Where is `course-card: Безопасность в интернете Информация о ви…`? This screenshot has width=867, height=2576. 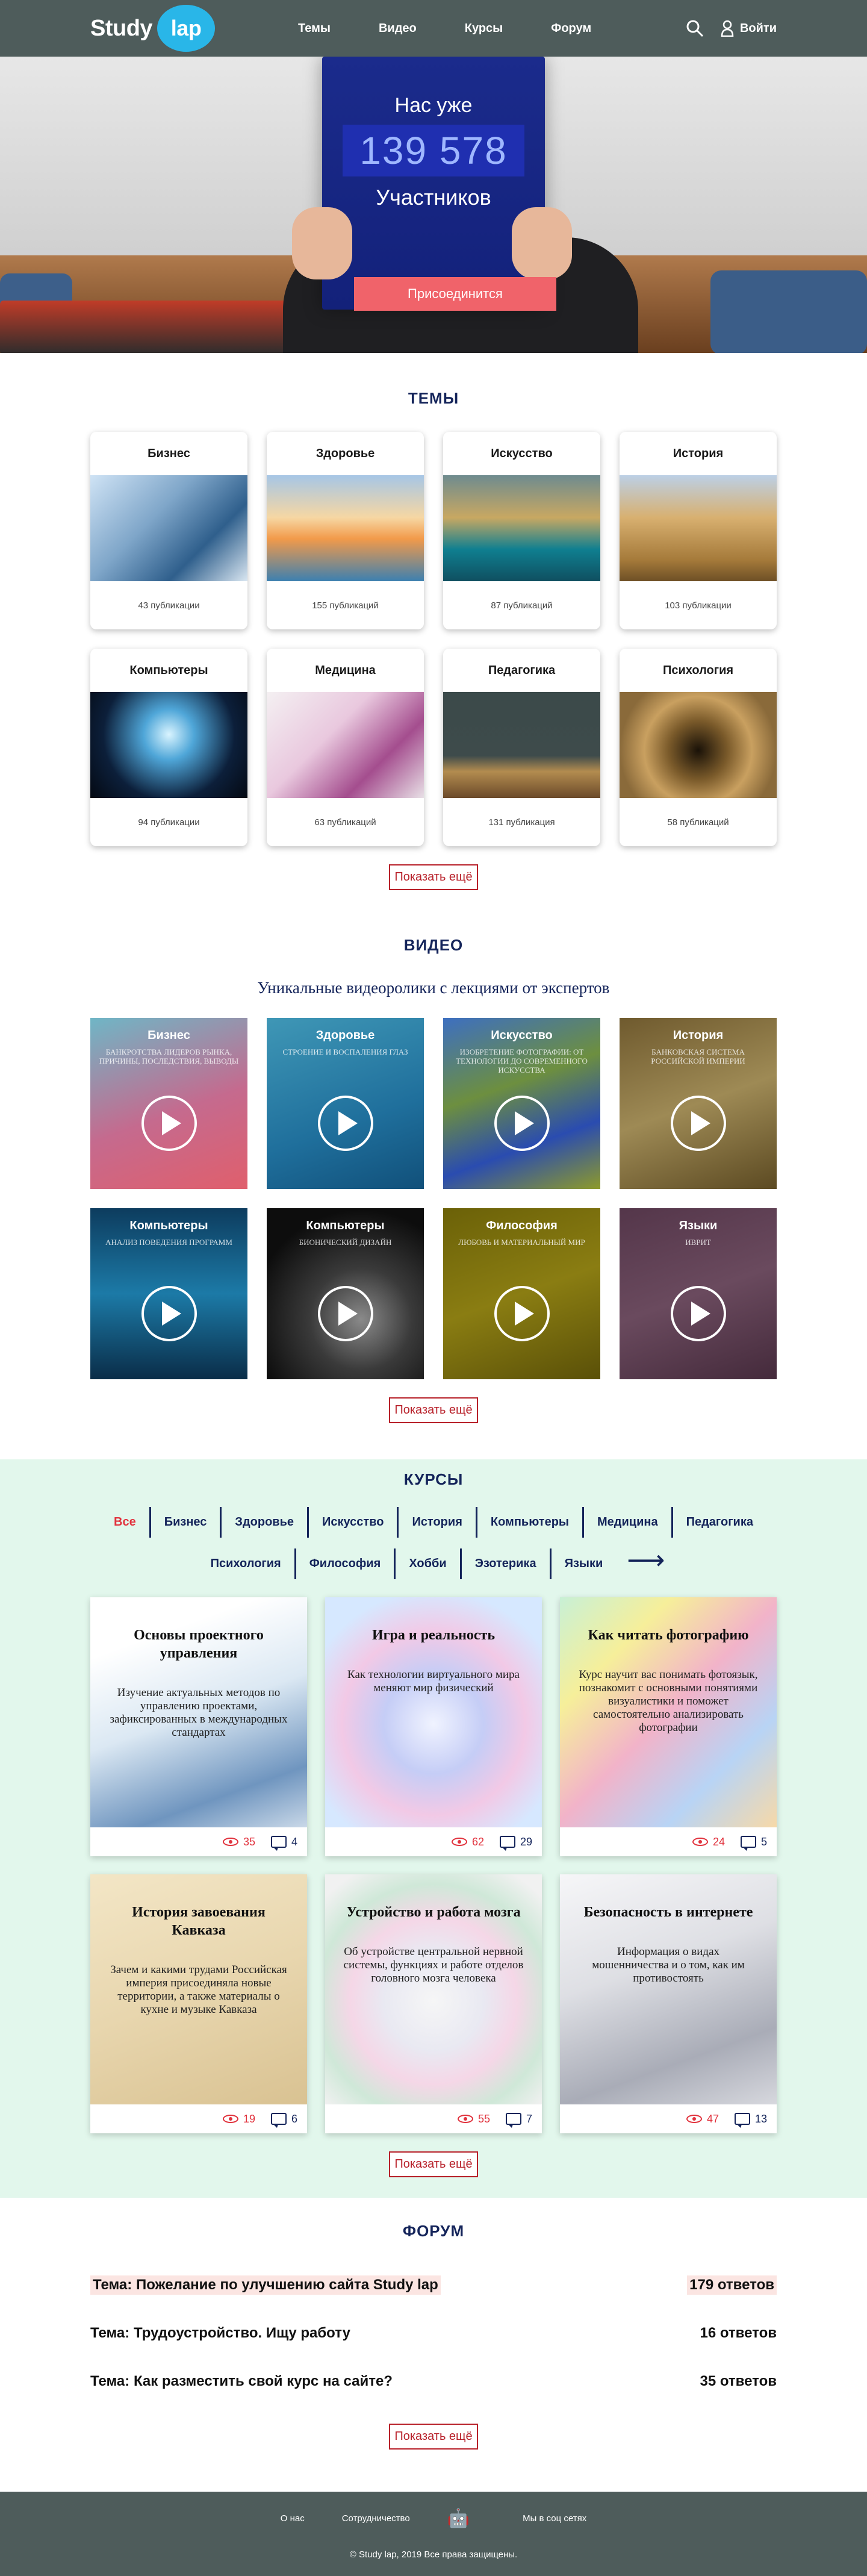
course-card: Безопасность в интернете Информация о ви… is located at coordinates (668, 2003).